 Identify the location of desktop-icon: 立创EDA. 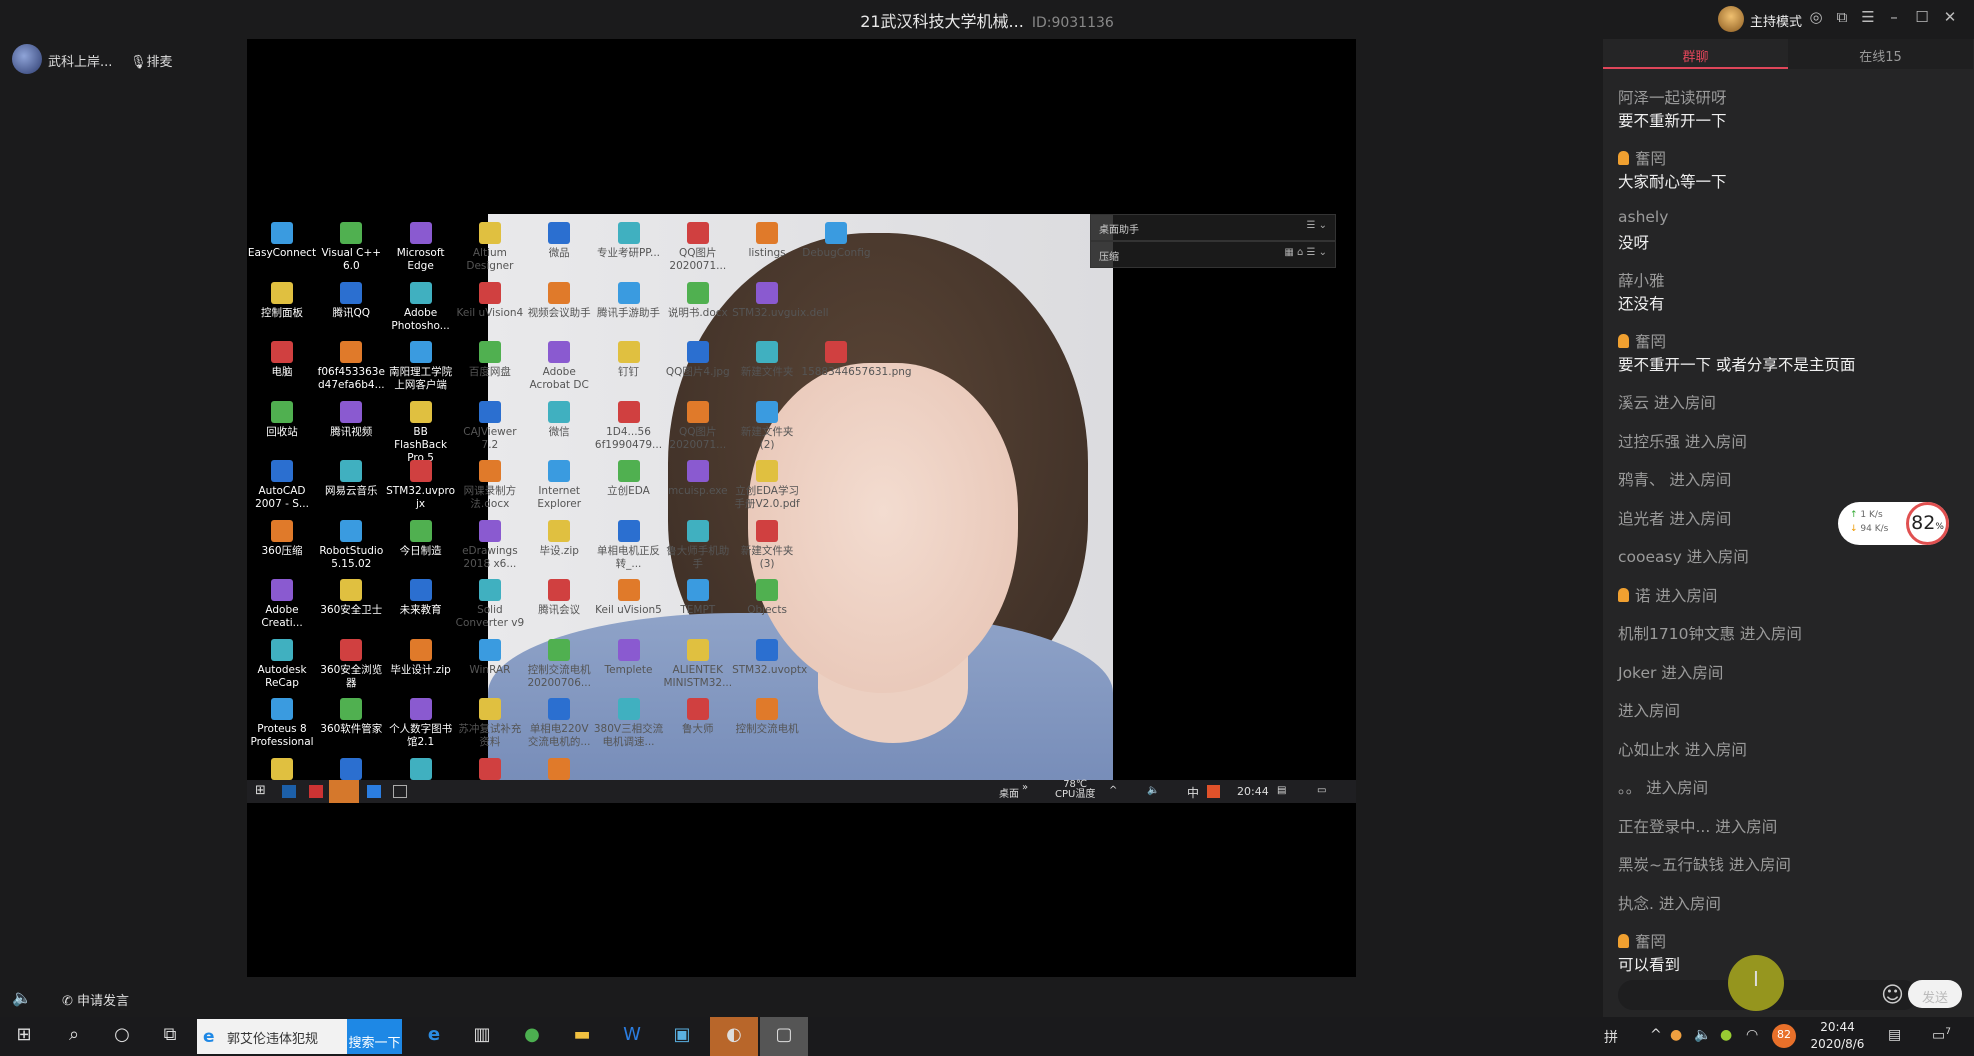
(629, 479).